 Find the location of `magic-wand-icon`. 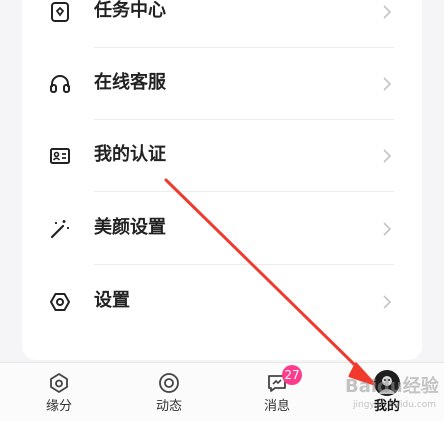

magic-wand-icon is located at coordinates (59, 229).